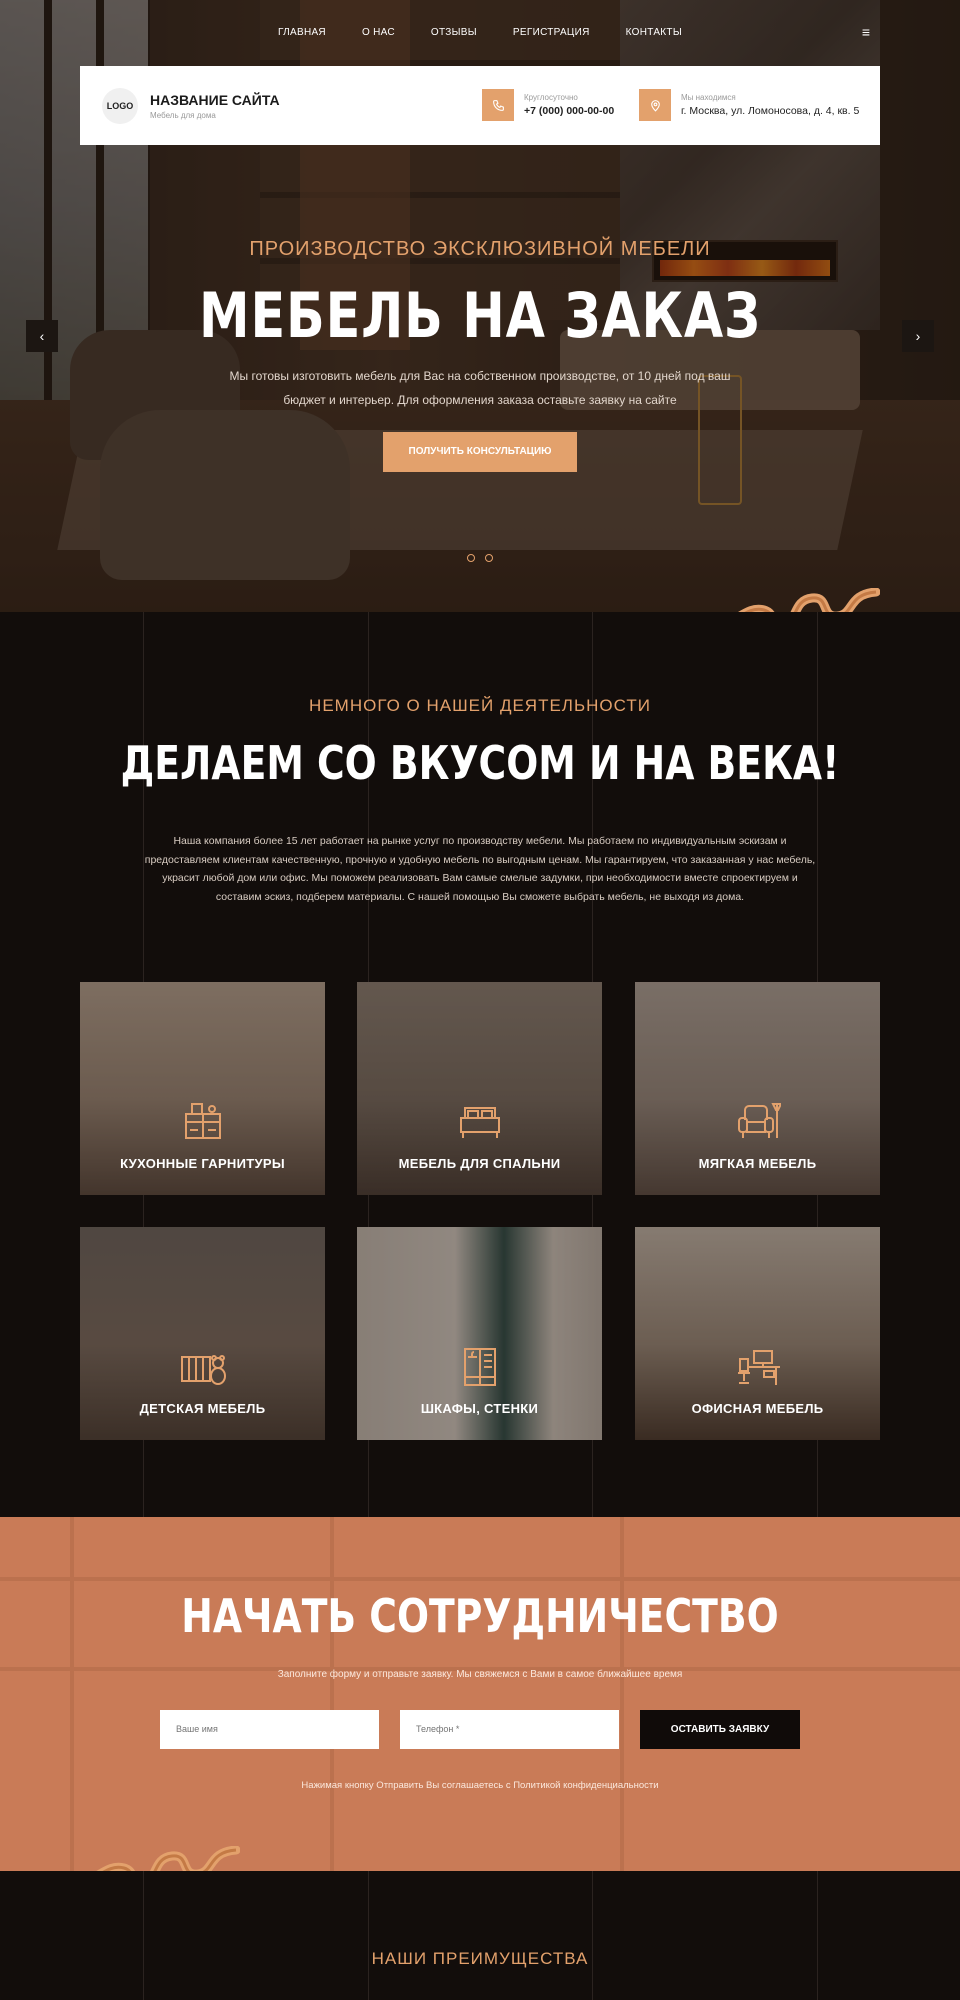  I want to click on category-card-children: ДЕТСКАЯ МЕБЕЛЬ, so click(202, 1333).